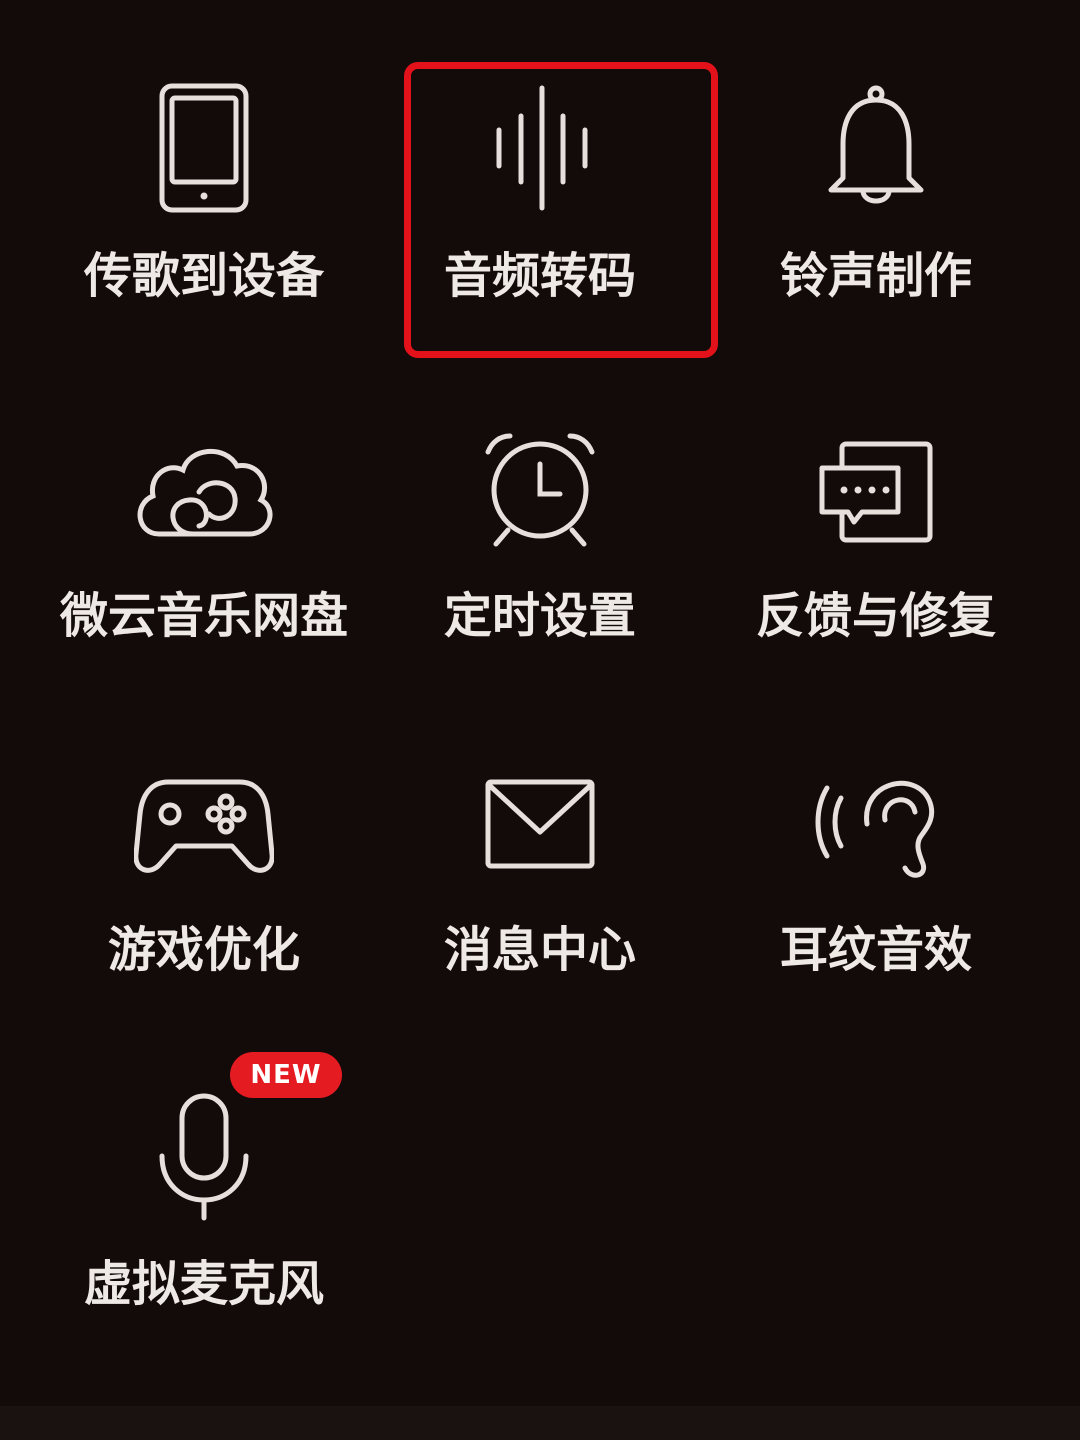 The width and height of the screenshot is (1080, 1440). I want to click on menu-item-label: 定时设置, so click(539, 616).